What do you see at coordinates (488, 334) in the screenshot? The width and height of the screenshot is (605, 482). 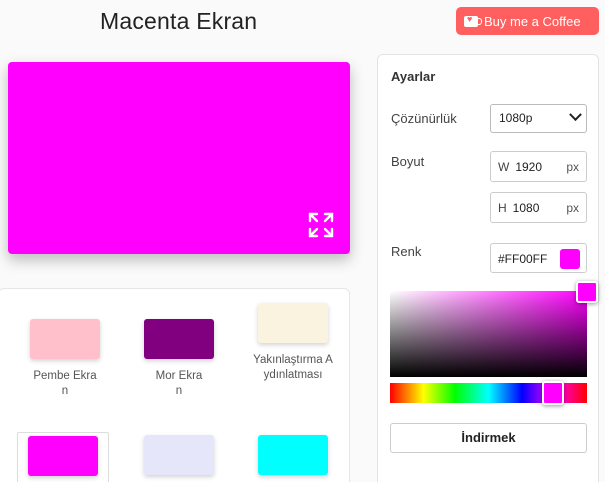 I see `saturation-value-picker` at bounding box center [488, 334].